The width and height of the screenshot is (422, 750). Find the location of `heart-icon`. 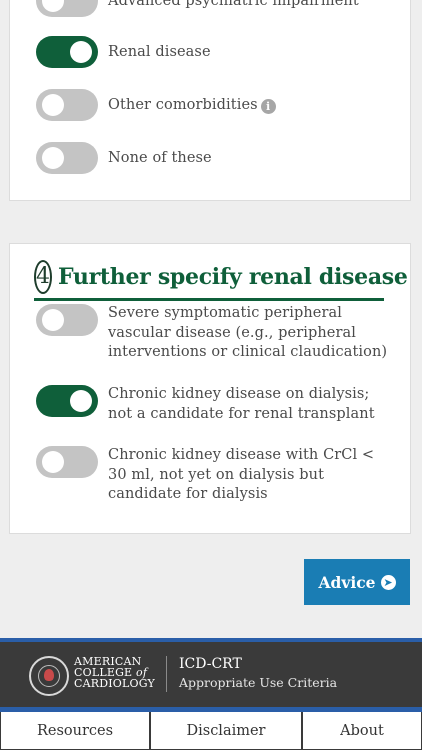

heart-icon is located at coordinates (49, 675).